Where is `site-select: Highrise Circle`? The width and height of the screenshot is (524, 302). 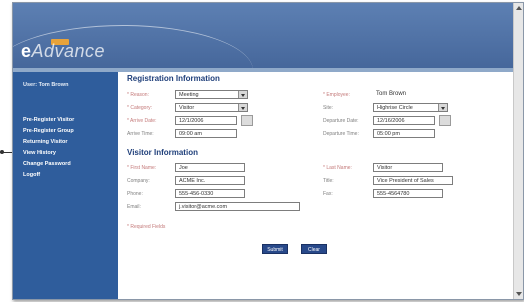
site-select: Highrise Circle is located at coordinates (410, 107).